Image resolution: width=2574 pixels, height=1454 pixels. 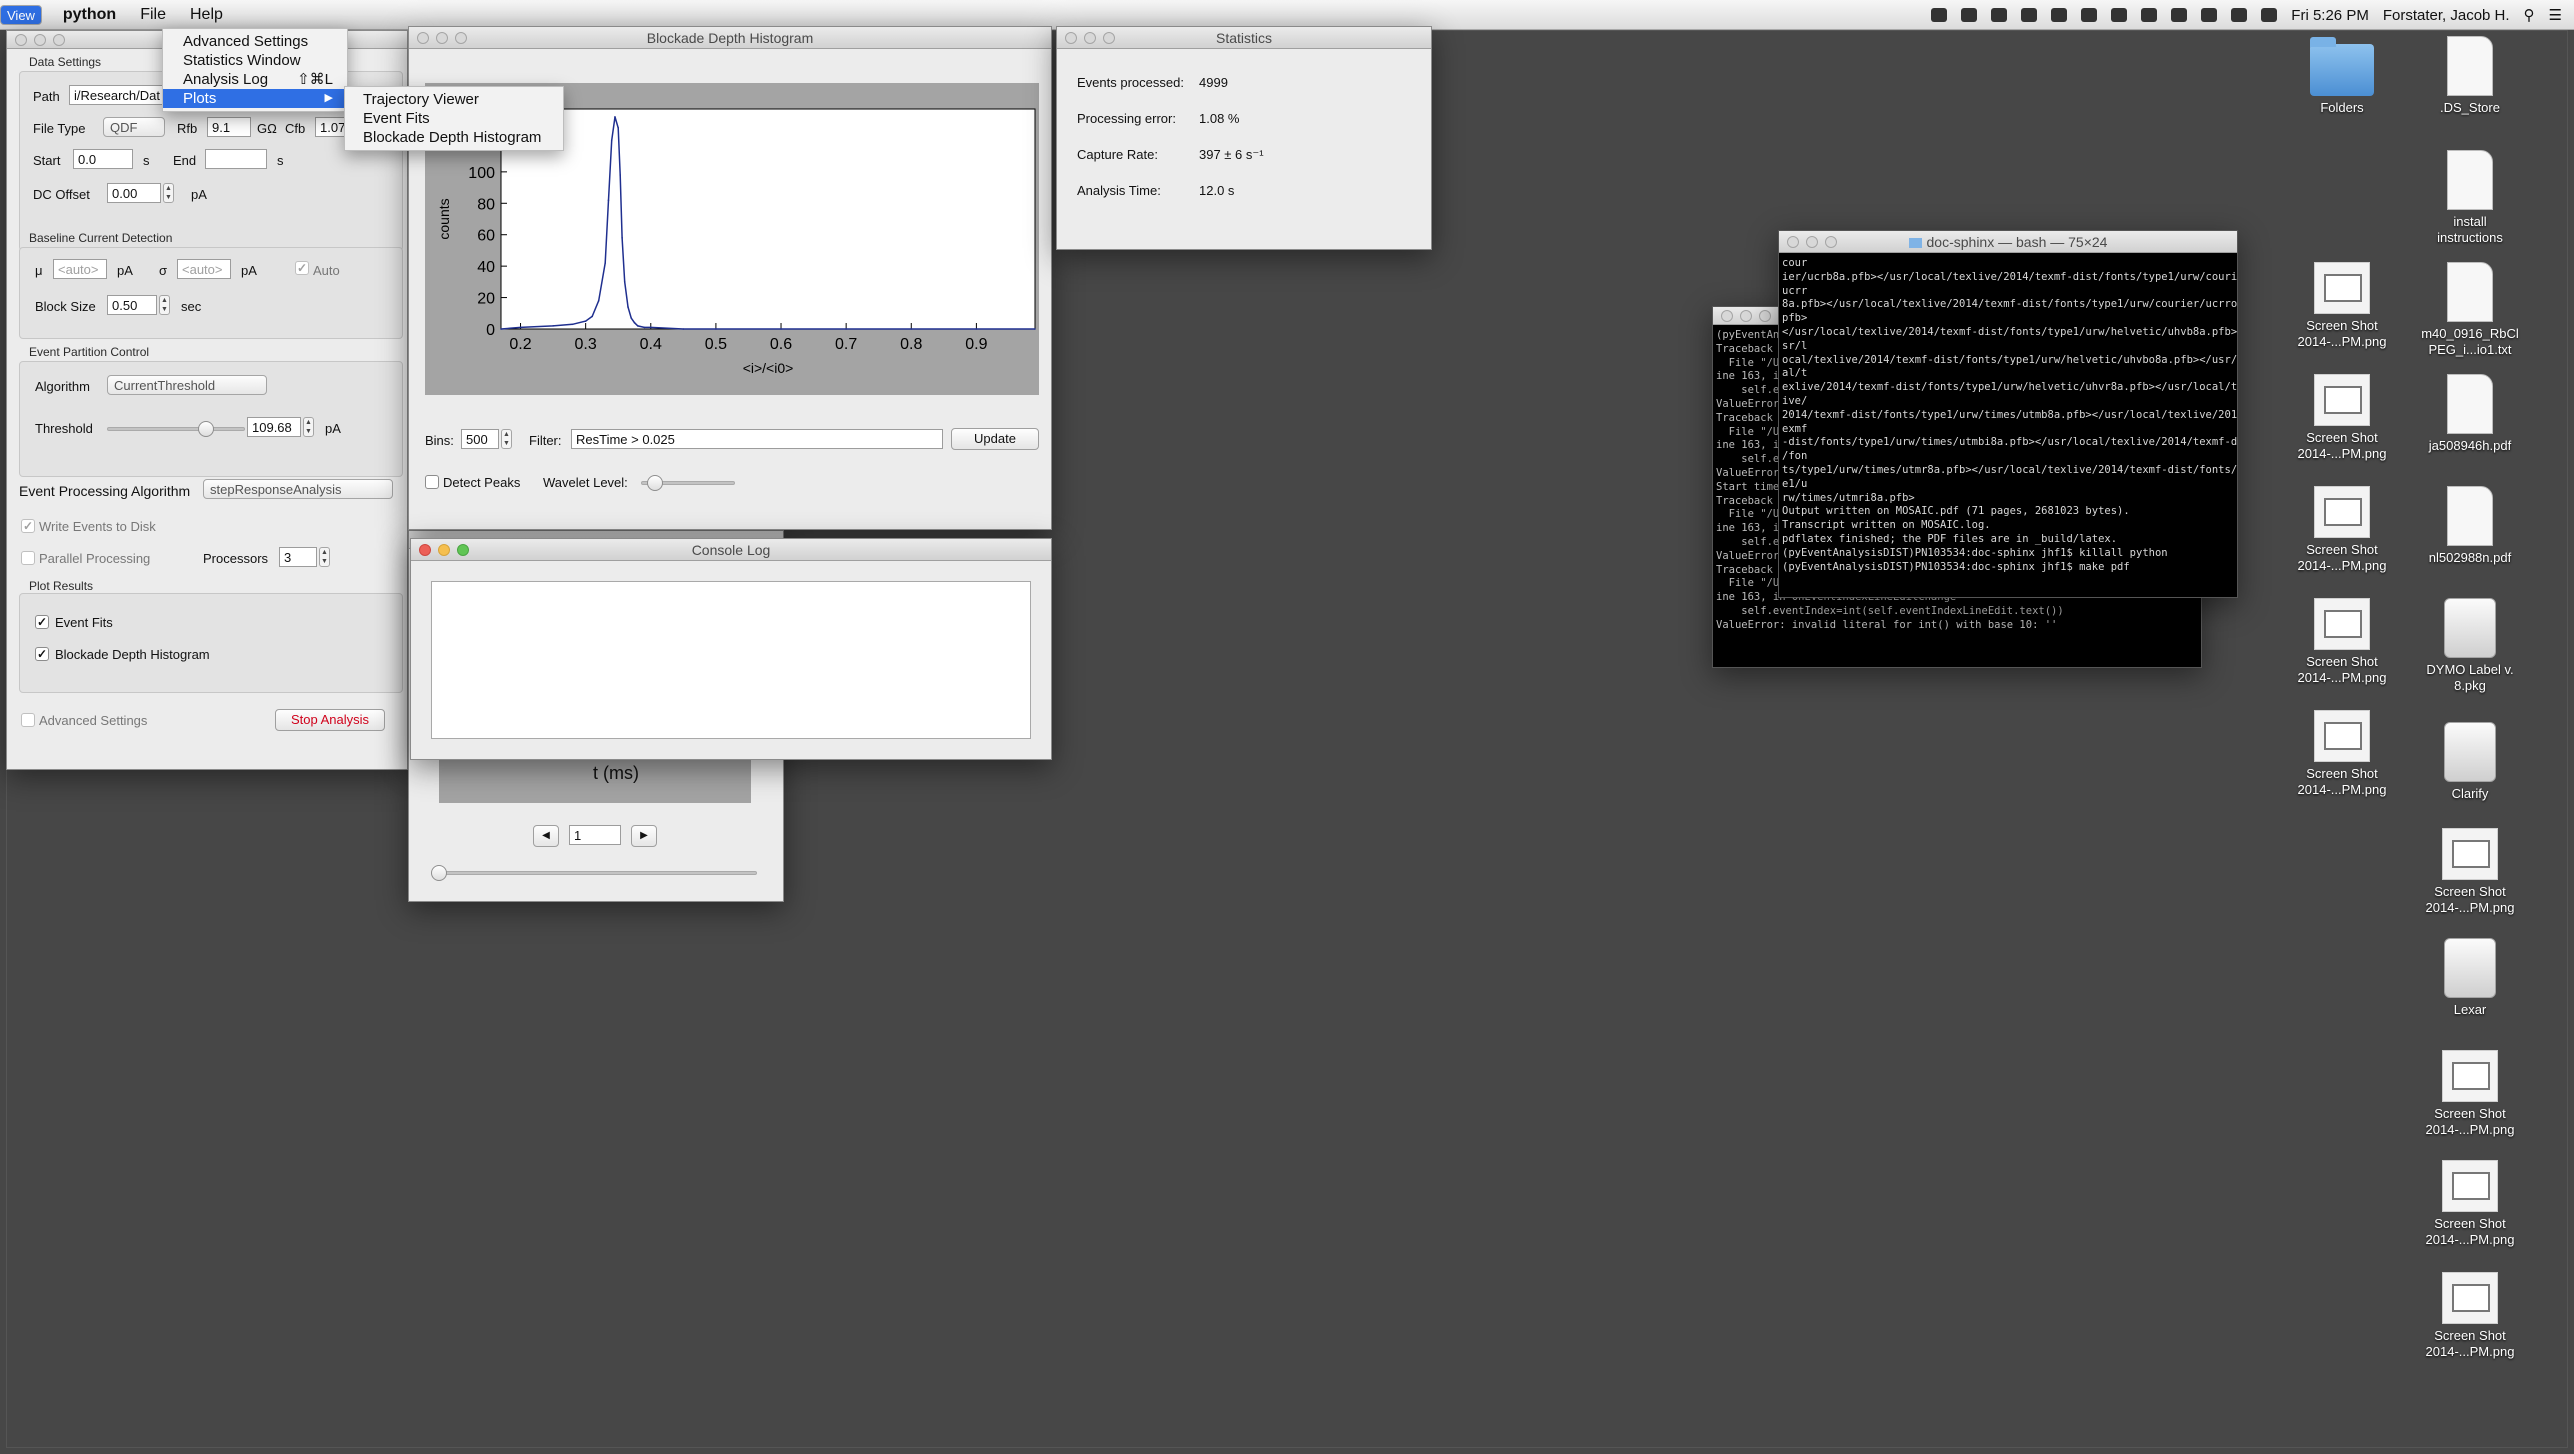 What do you see at coordinates (164, 305) in the screenshot?
I see `block-size-stepper: ▲ ▼` at bounding box center [164, 305].